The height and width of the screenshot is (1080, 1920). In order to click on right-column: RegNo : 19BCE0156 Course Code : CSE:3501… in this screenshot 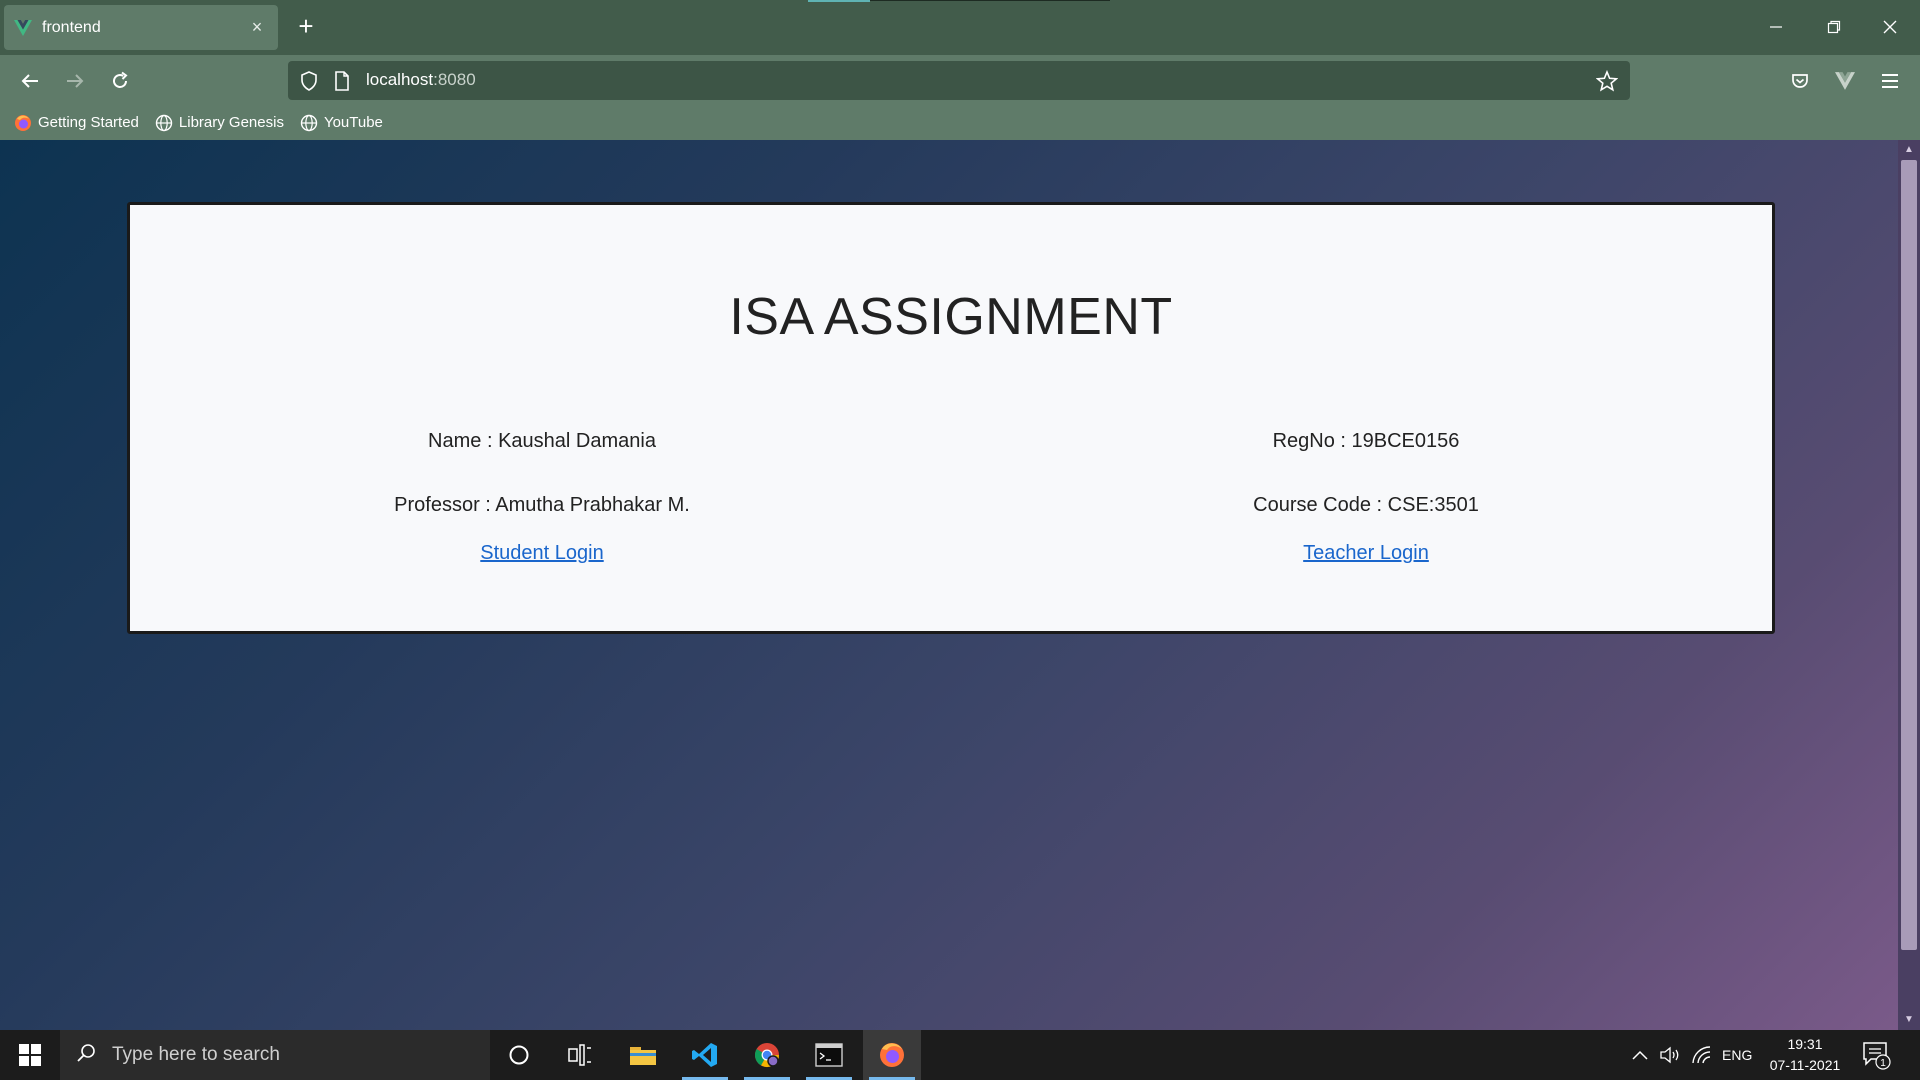, I will do `click(1366, 497)`.